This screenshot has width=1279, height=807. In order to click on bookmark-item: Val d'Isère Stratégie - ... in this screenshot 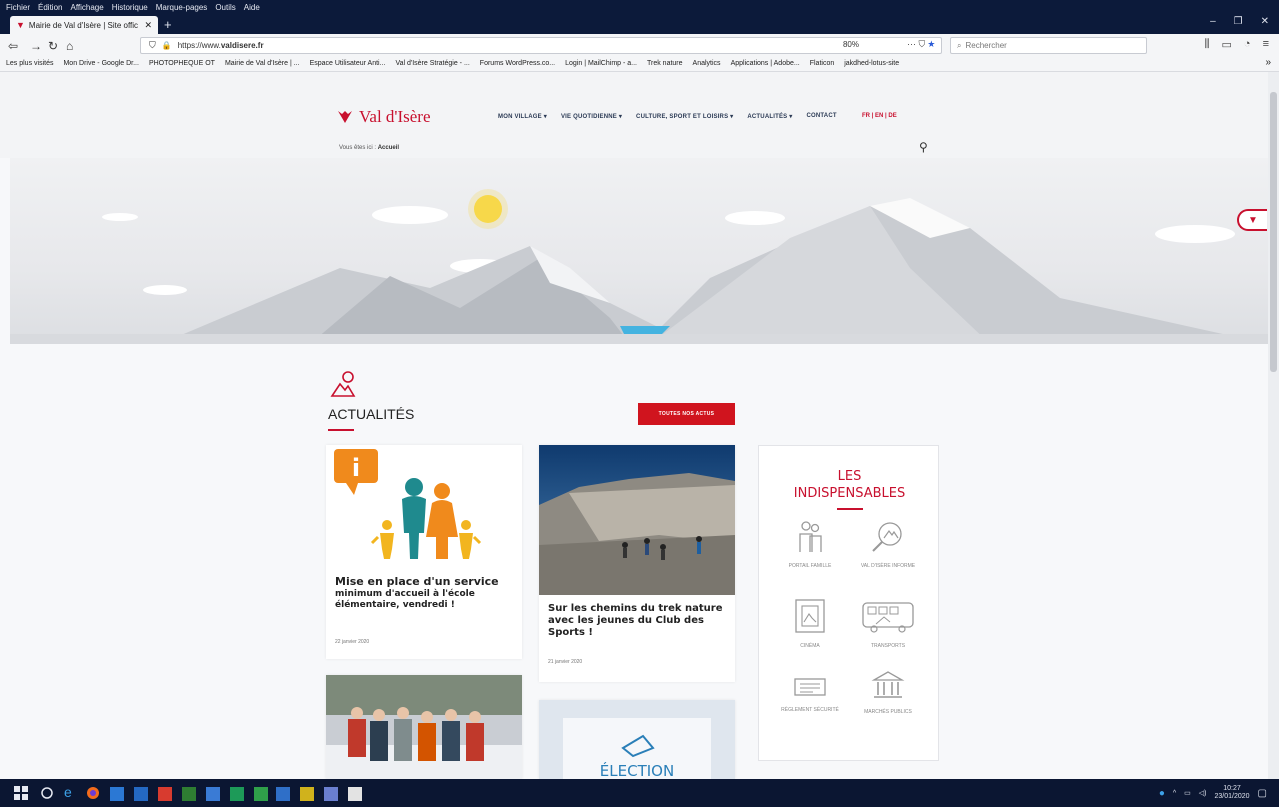, I will do `click(432, 63)`.